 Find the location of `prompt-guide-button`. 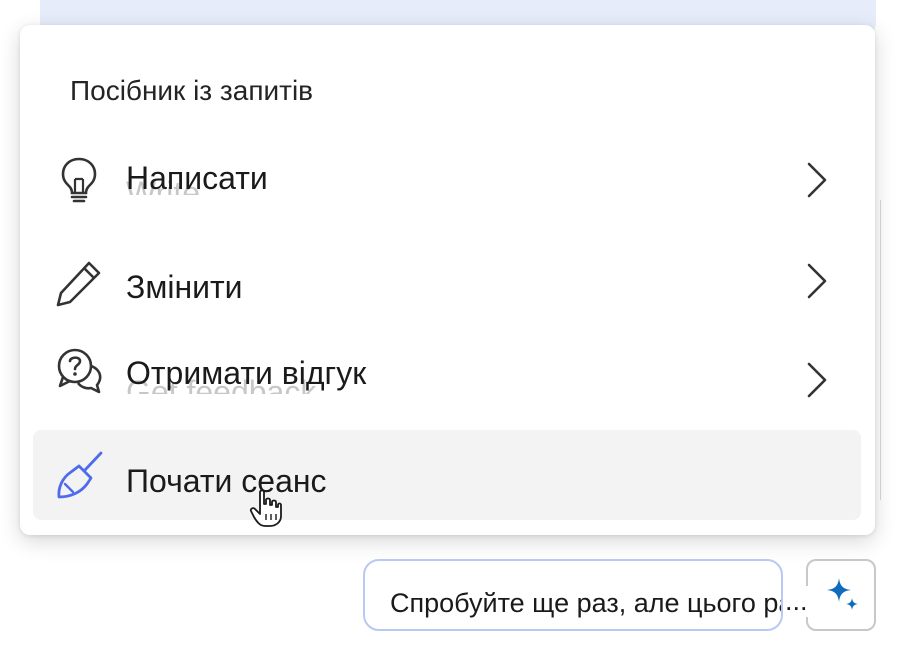

prompt-guide-button is located at coordinates (841, 595).